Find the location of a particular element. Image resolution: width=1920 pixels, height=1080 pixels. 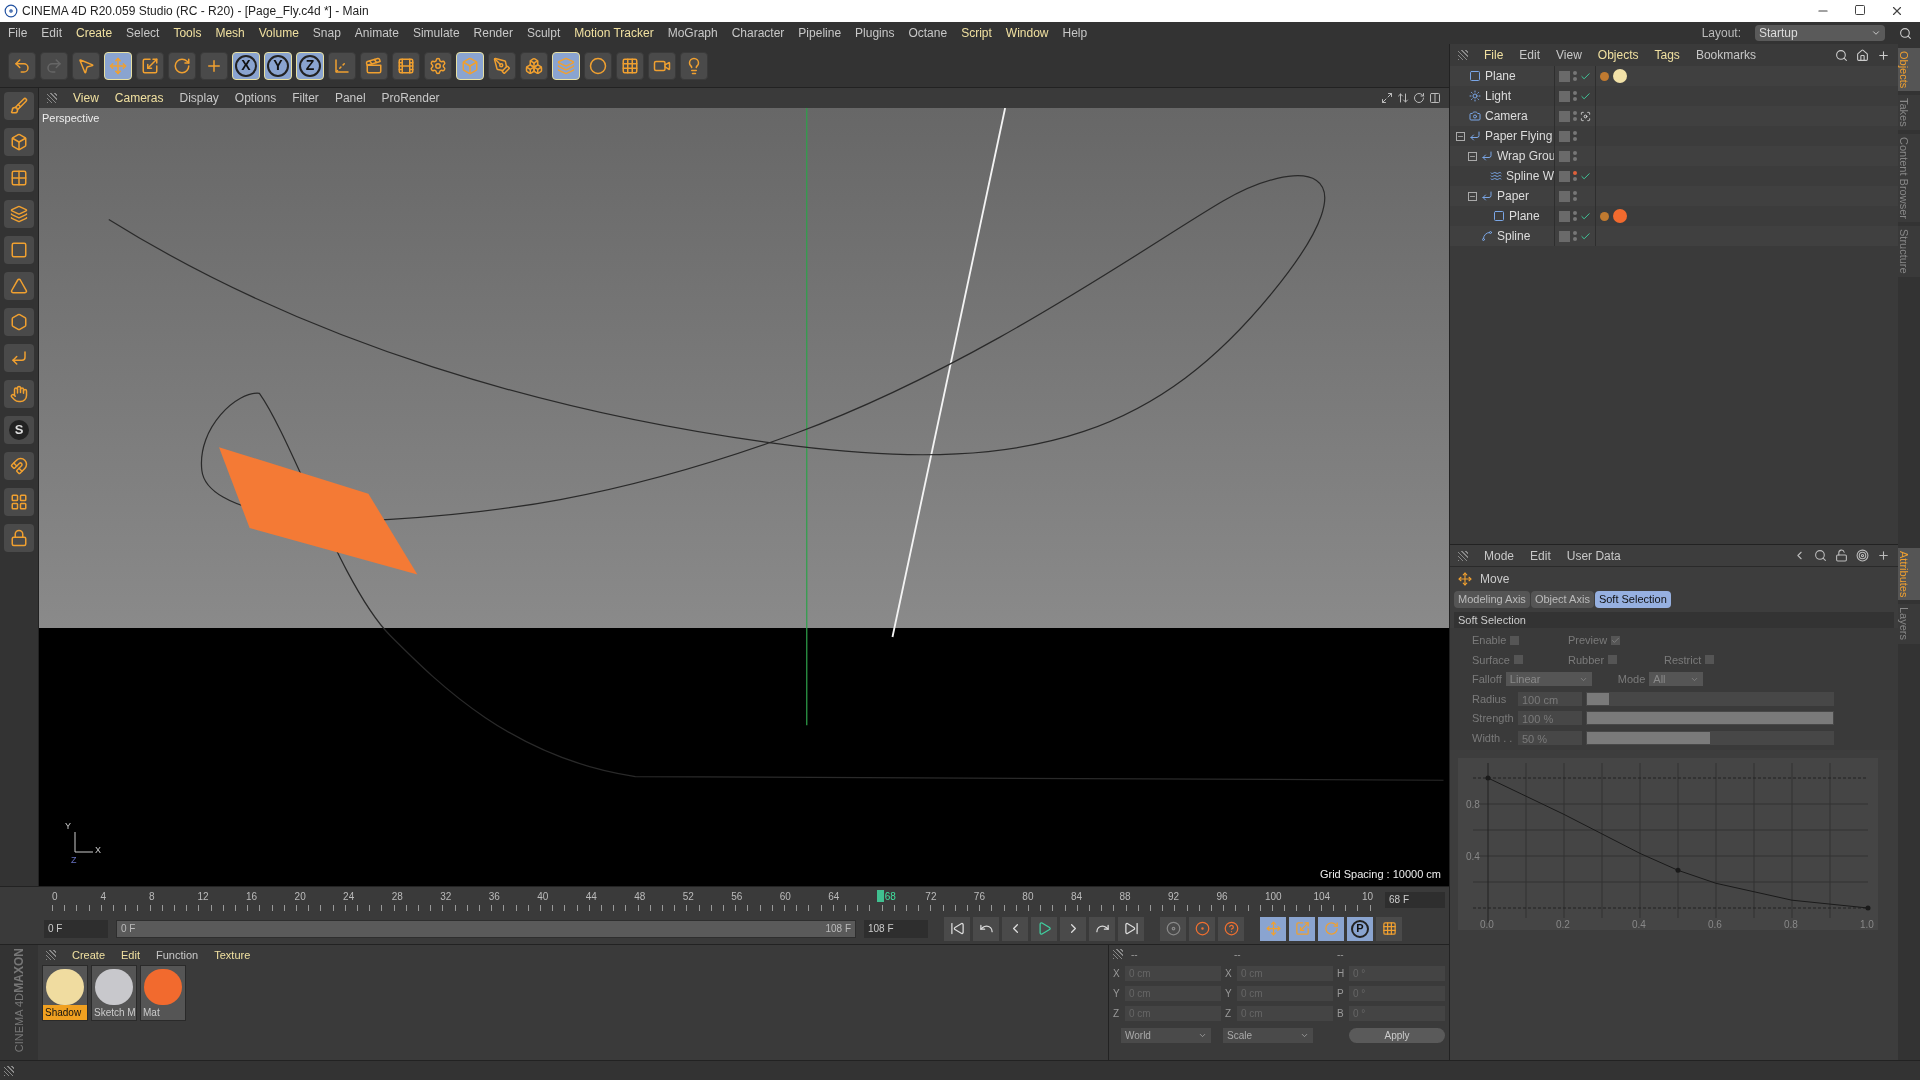

viewport-menu-item: Filter is located at coordinates (305, 98).